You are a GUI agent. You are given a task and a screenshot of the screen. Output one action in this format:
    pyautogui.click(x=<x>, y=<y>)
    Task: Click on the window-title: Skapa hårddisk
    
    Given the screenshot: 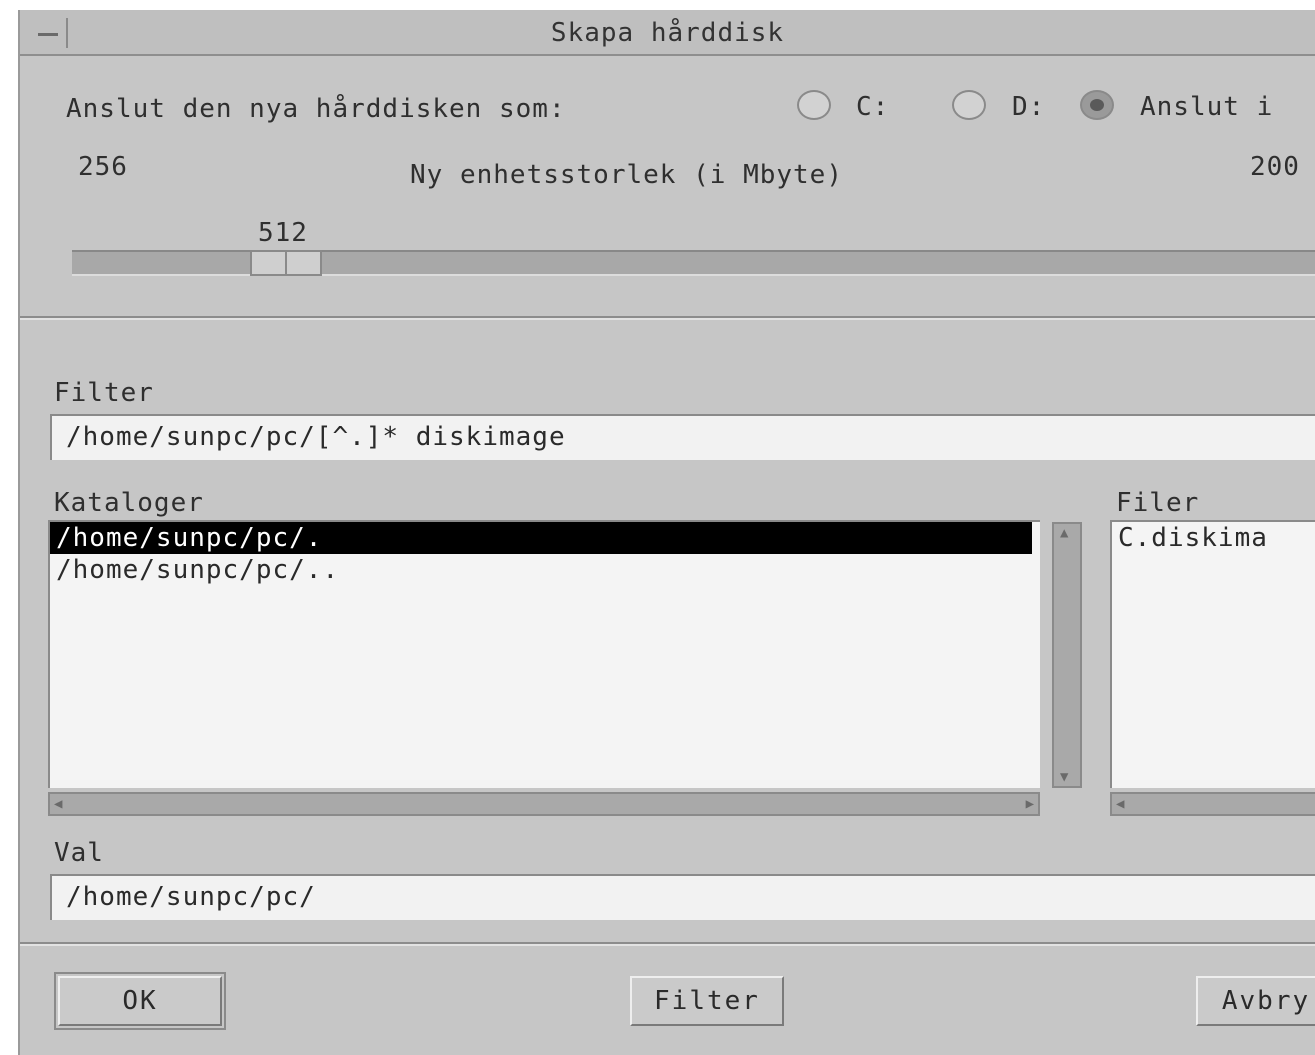 What is the action you would take?
    pyautogui.click(x=667, y=33)
    